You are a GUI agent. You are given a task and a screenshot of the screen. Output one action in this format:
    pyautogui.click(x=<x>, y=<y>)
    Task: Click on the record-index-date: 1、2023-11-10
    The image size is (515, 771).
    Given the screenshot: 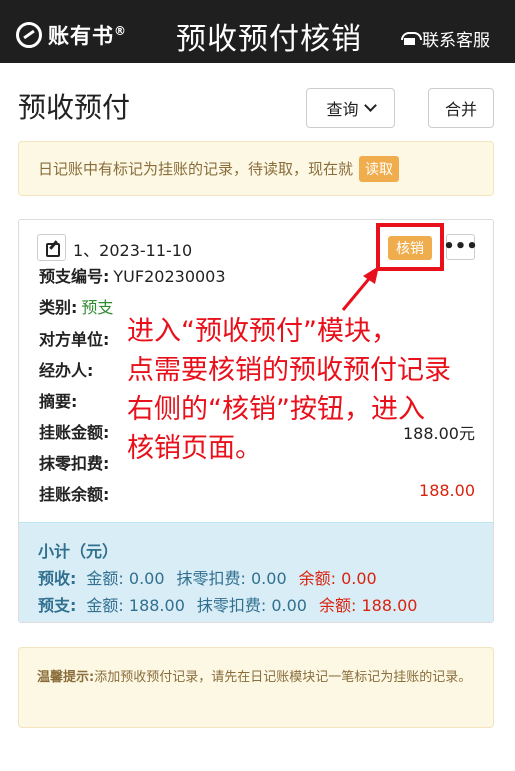 What is the action you would take?
    pyautogui.click(x=133, y=250)
    